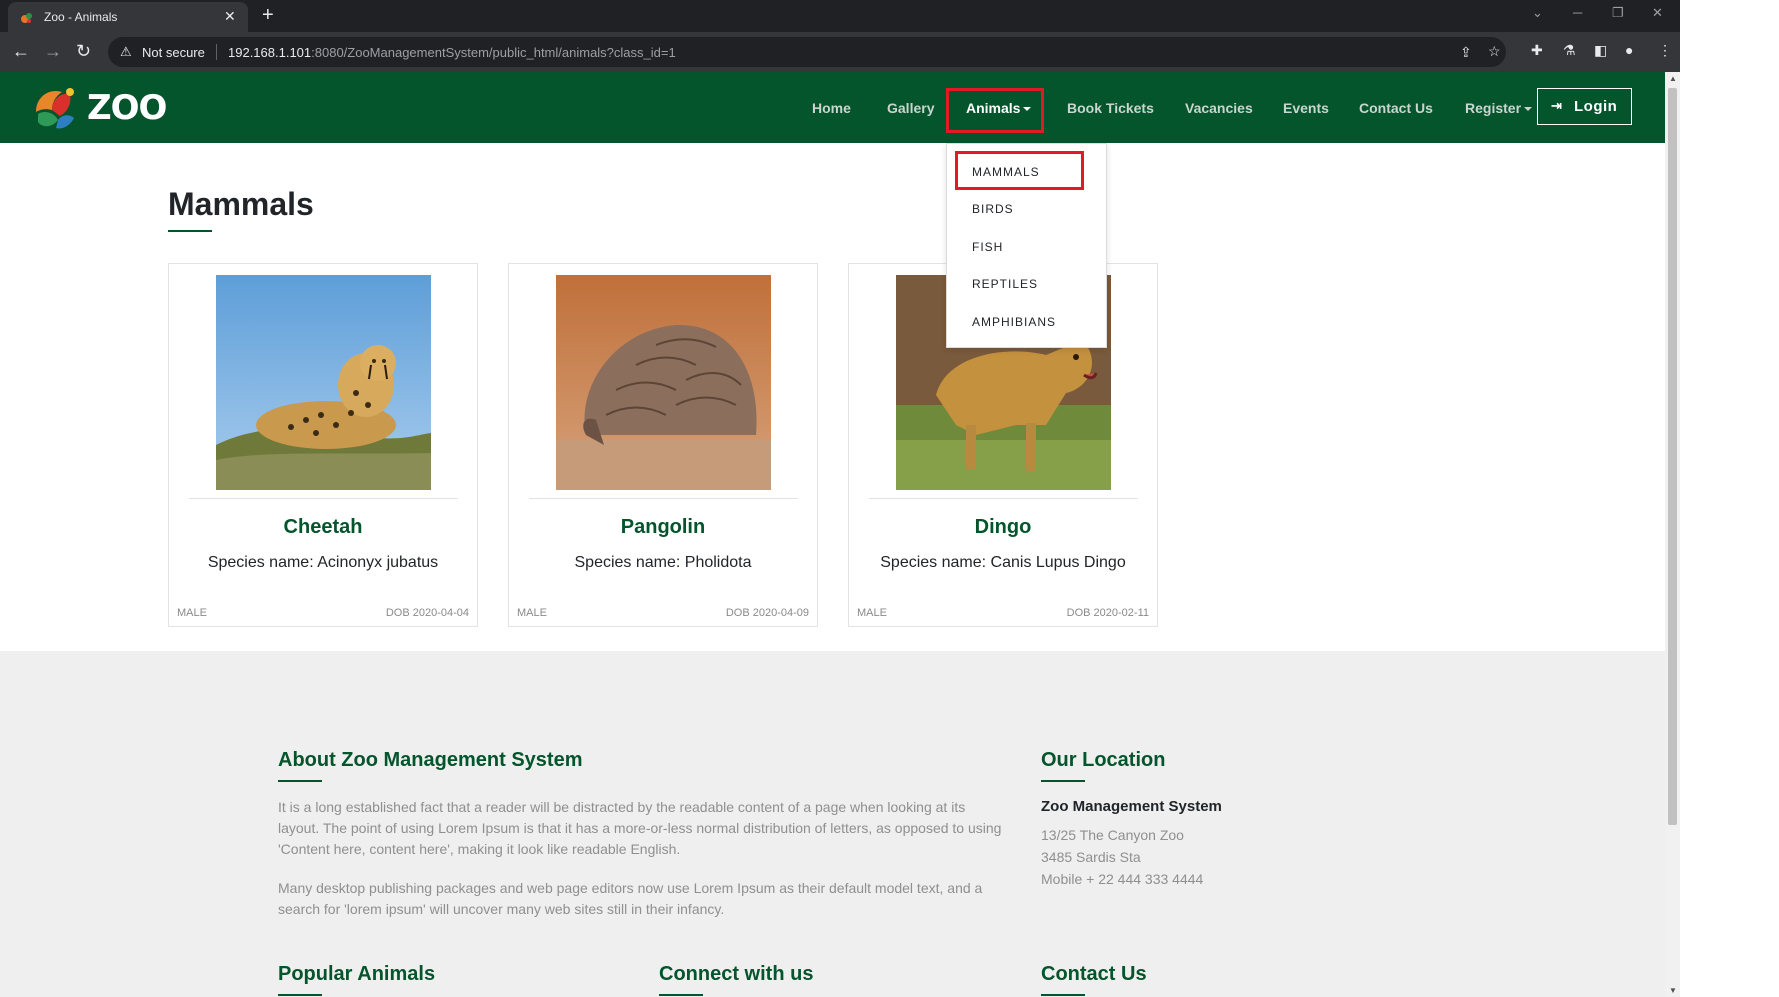 This screenshot has height=997, width=1779. Describe the element at coordinates (663, 527) in the screenshot. I see `animal-name: Pangolin` at that location.